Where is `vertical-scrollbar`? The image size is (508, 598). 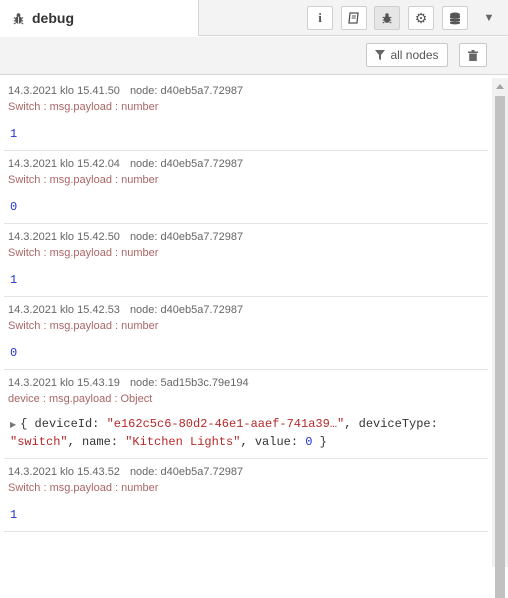
vertical-scrollbar is located at coordinates (500, 338).